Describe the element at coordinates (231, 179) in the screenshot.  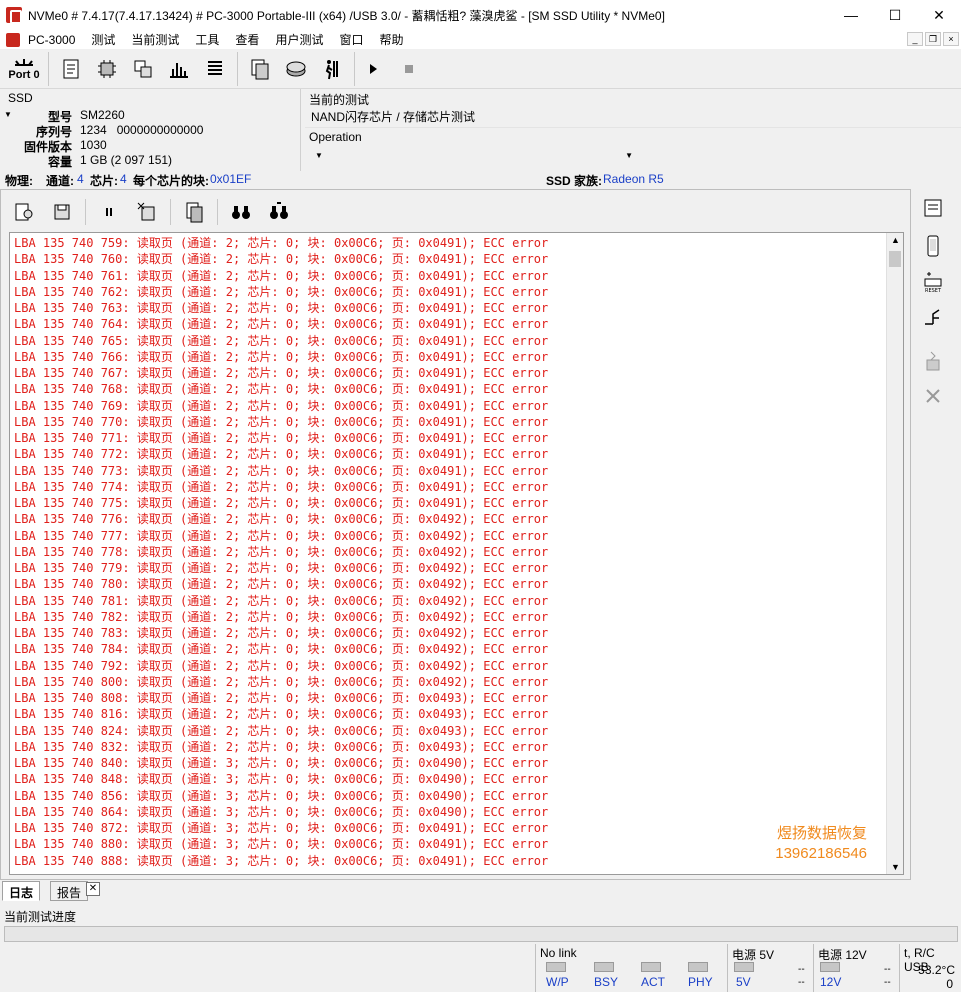
I see `blocks-value: 0x01EF` at that location.